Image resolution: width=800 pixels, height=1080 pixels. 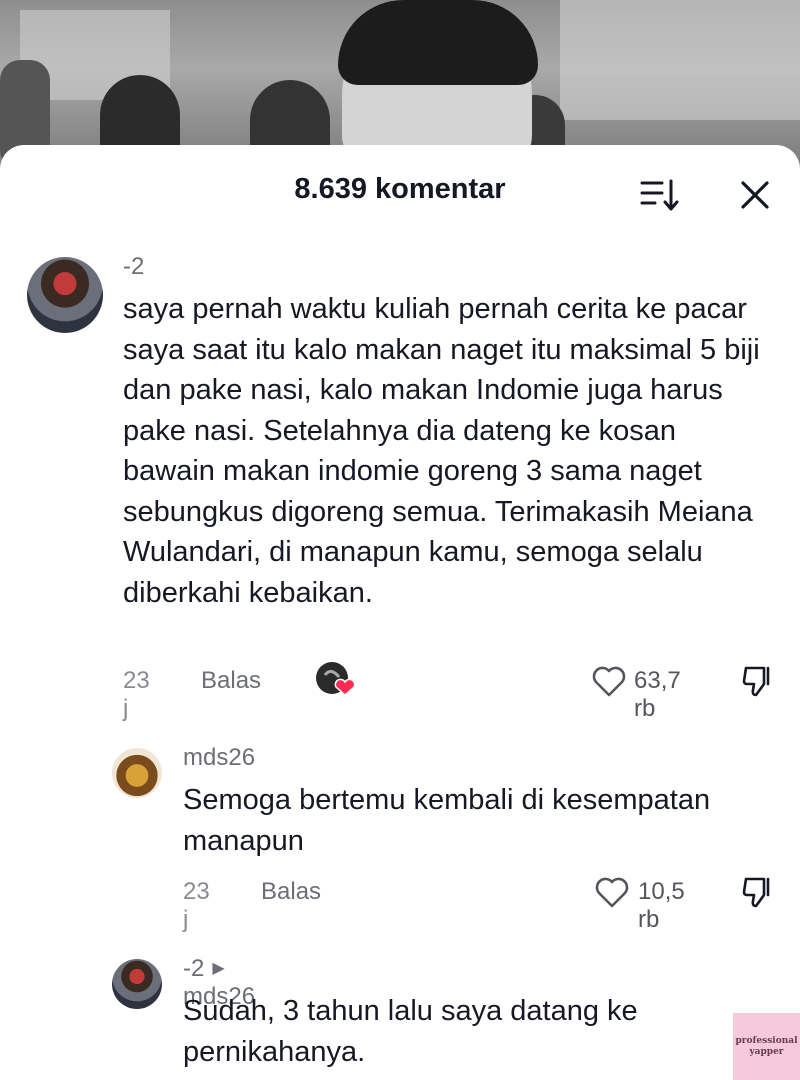 I want to click on like-count: 63,7 rb, so click(x=657, y=694).